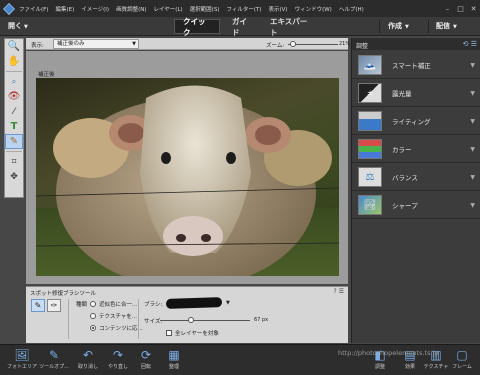  Describe the element at coordinates (169, 333) in the screenshot. I see `checkbox` at that location.